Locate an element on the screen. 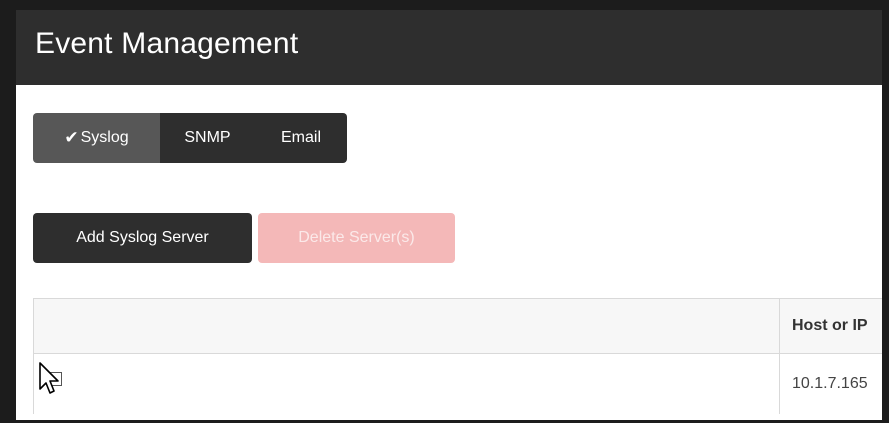 The height and width of the screenshot is (423, 889). tab-snmp-label: SNMP is located at coordinates (207, 137).